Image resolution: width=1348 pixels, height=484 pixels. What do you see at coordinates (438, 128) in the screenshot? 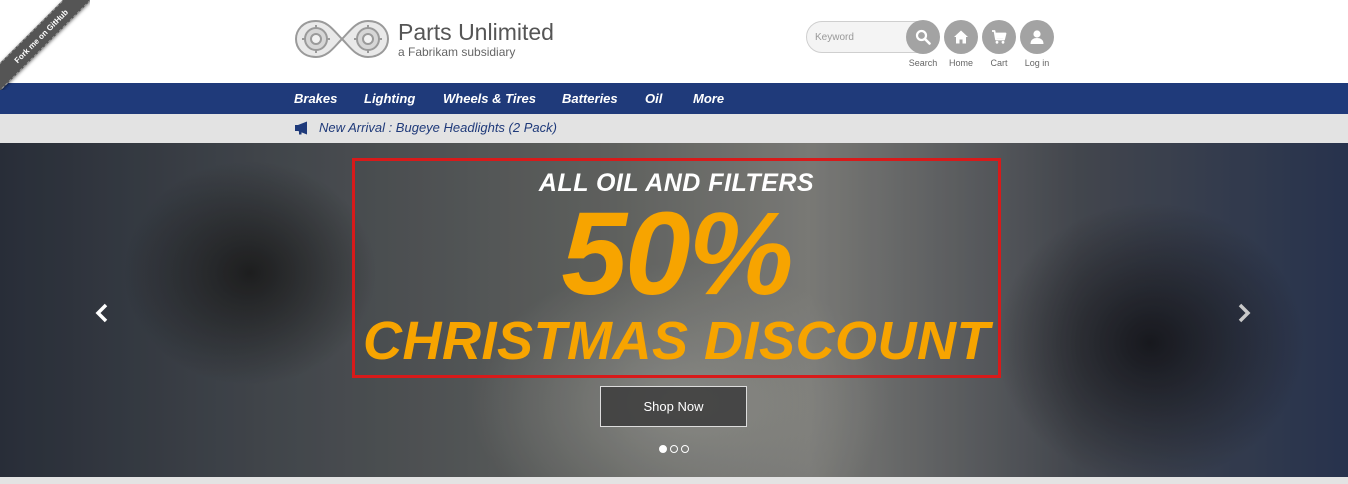
I see `announcement-link: New Arrival : Bugeye Headlights (2 Pack)` at bounding box center [438, 128].